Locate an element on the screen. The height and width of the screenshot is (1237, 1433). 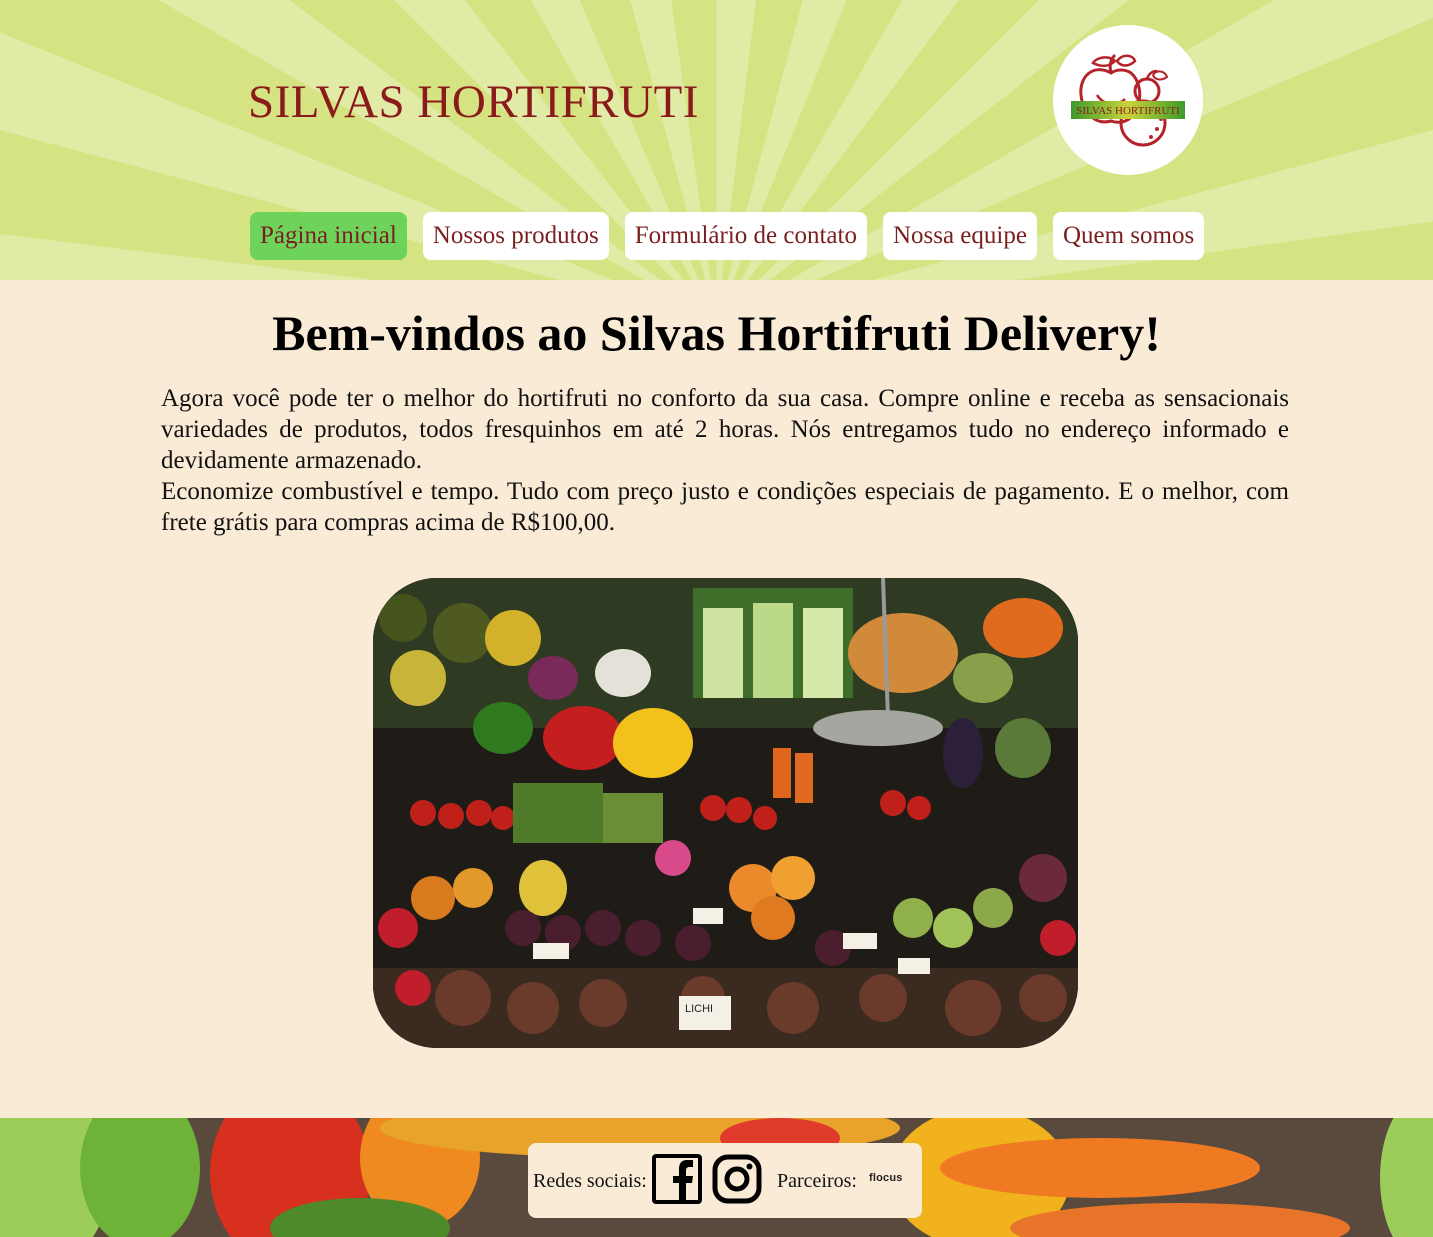
logo-banner-text: SILVAS HORTIFRUTI is located at coordinates (1128, 111).